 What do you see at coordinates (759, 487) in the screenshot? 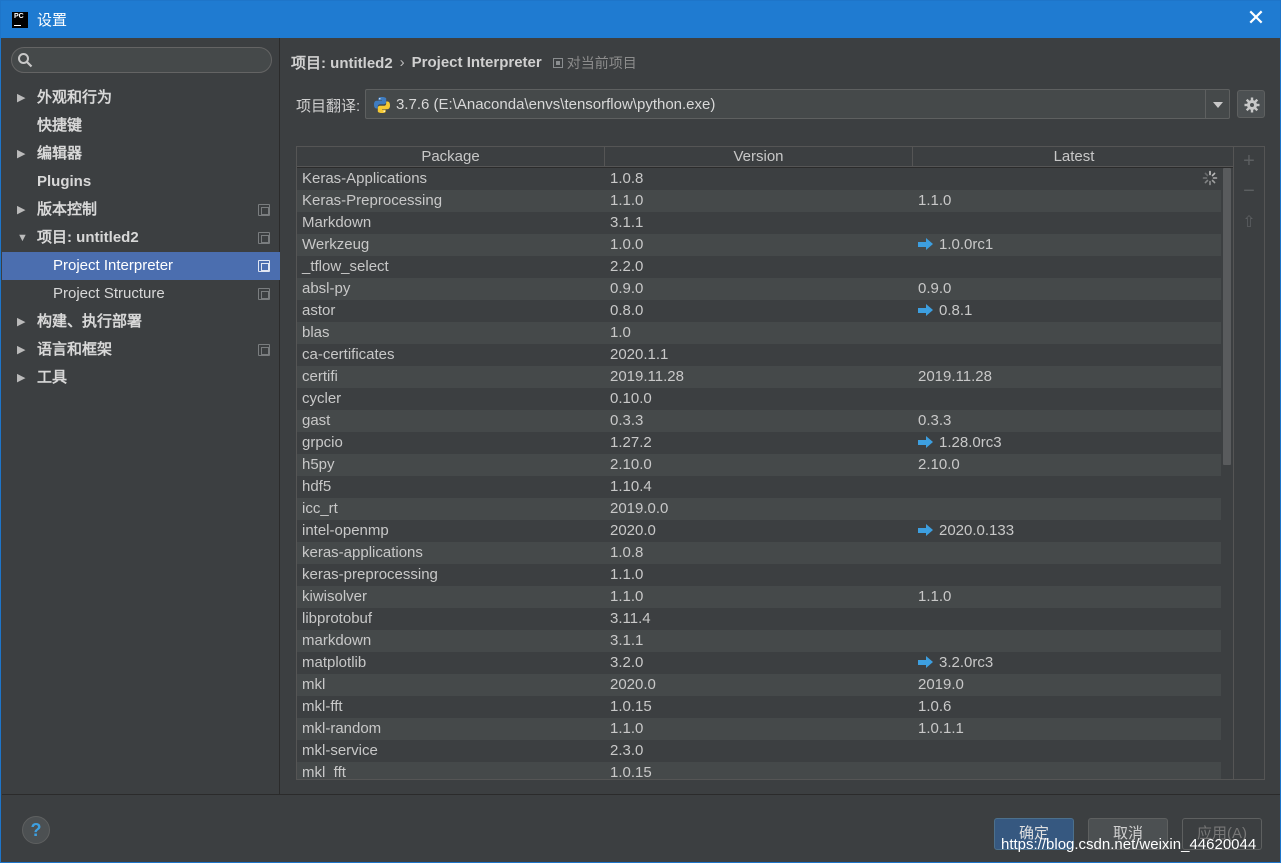
I see `table-row: hdf5 1.10.4` at bounding box center [759, 487].